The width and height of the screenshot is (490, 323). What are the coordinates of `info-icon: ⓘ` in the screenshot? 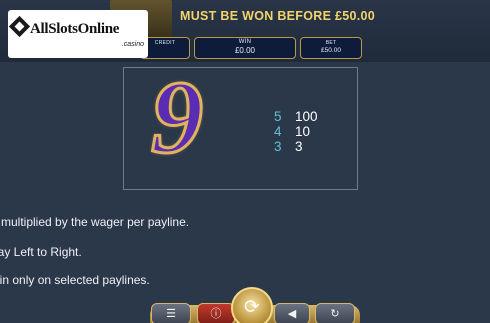 It's located at (216, 314).